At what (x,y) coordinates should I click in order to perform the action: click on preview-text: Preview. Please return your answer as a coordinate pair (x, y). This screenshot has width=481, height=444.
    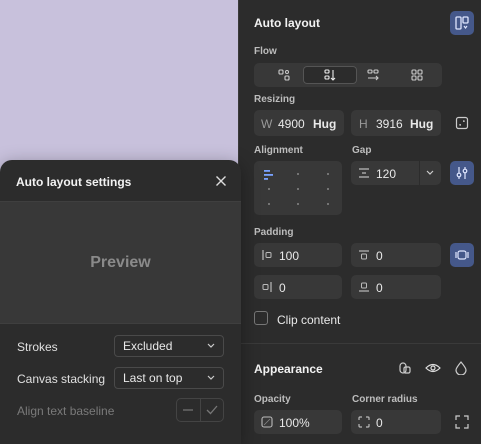
    Looking at the image, I should click on (120, 262).